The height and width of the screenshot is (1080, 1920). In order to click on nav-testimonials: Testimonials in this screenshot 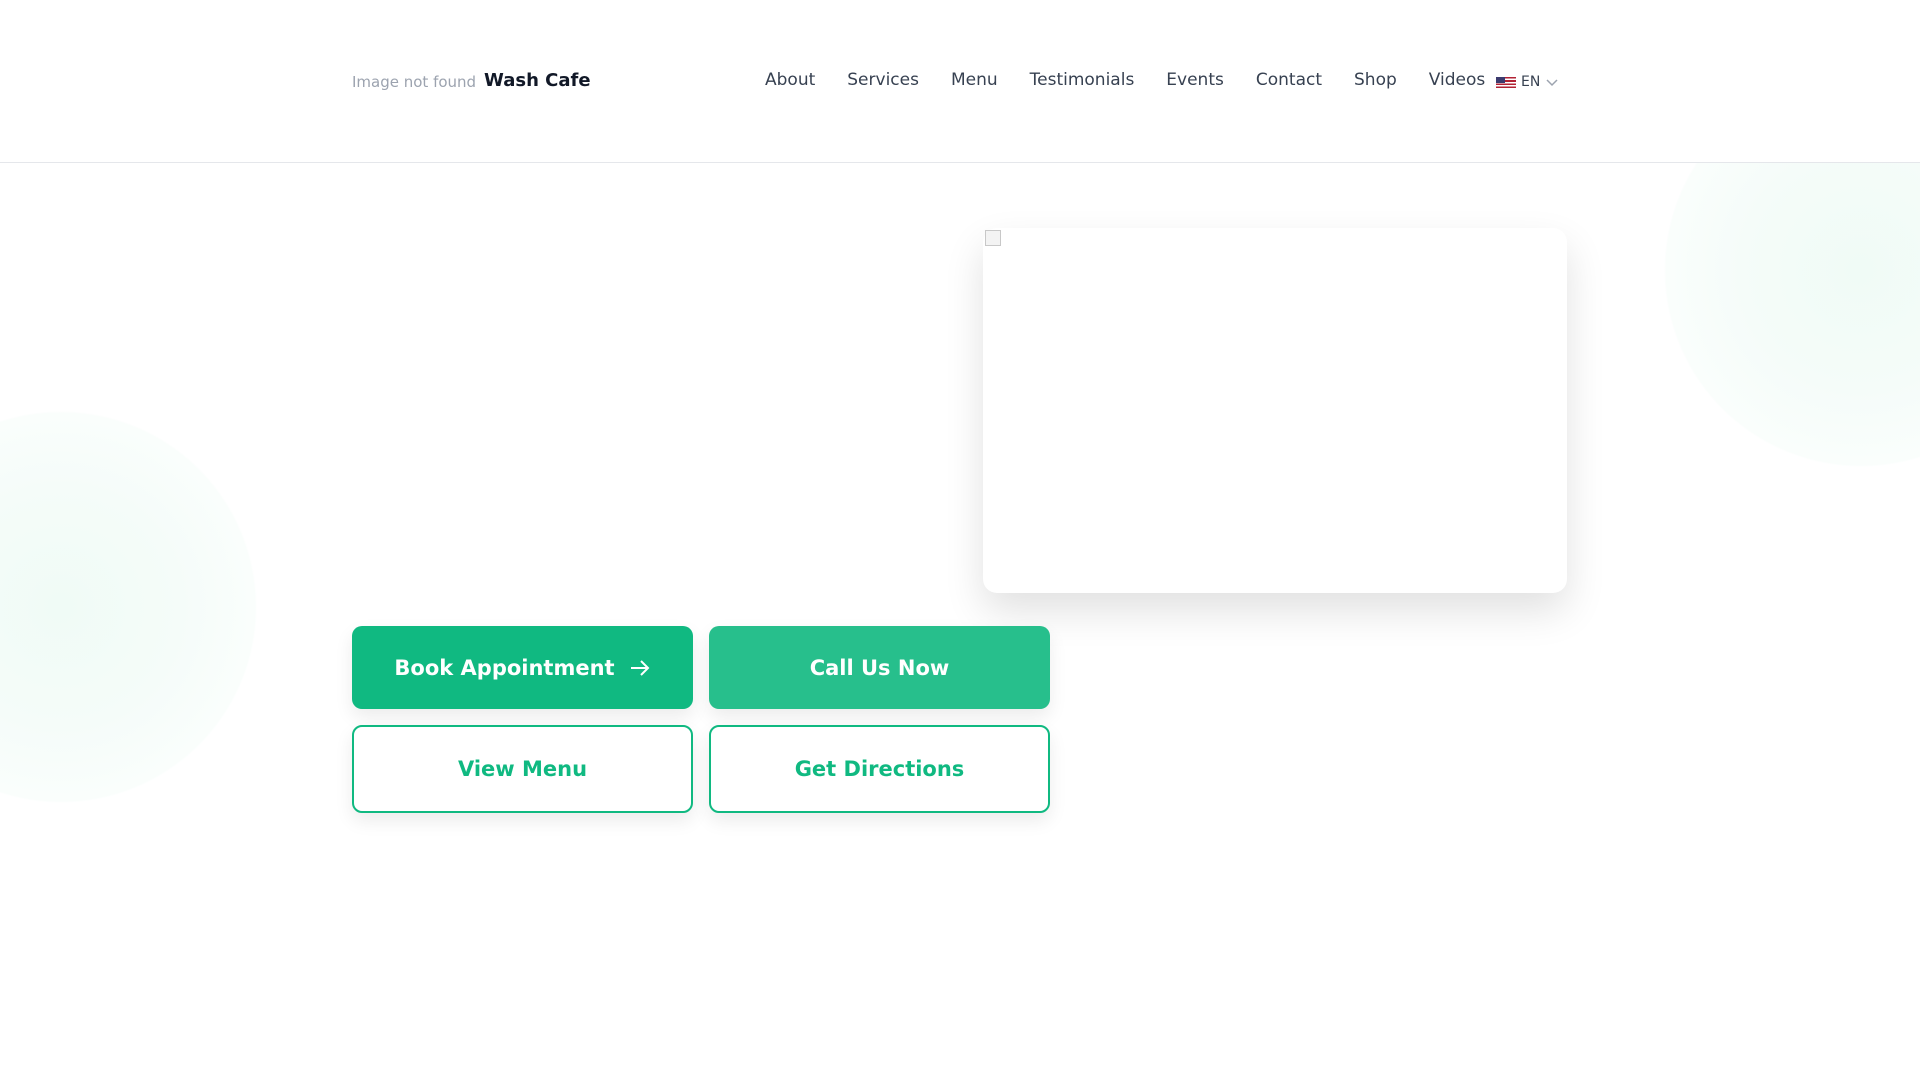, I will do `click(1082, 80)`.